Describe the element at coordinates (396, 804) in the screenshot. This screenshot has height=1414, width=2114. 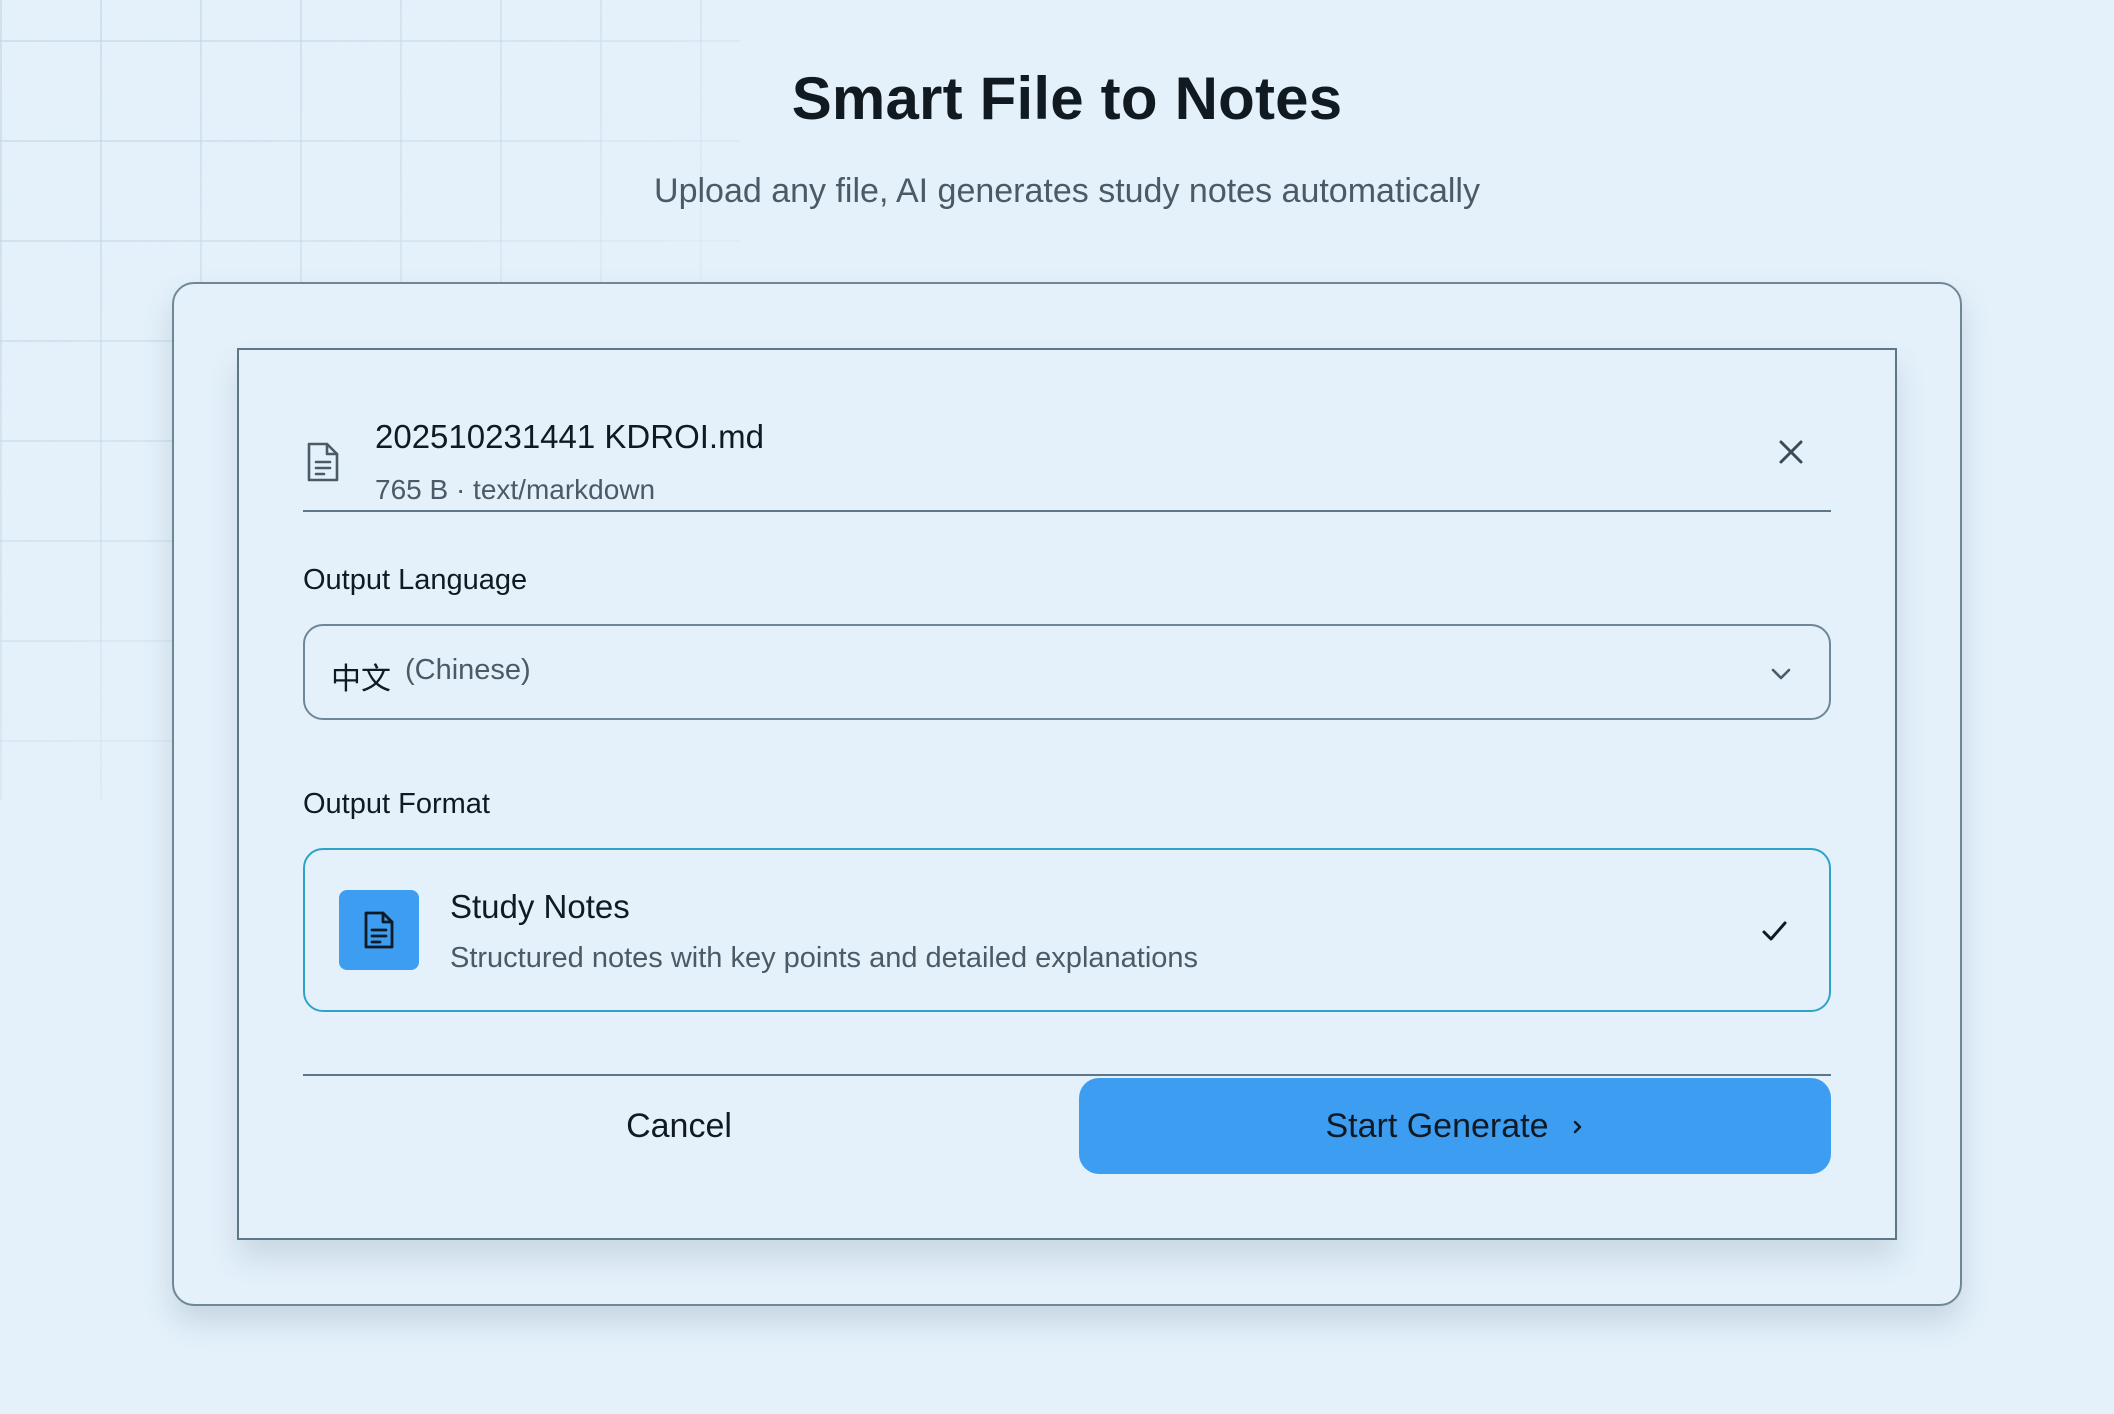
I see `output-format-label: Output Format` at that location.